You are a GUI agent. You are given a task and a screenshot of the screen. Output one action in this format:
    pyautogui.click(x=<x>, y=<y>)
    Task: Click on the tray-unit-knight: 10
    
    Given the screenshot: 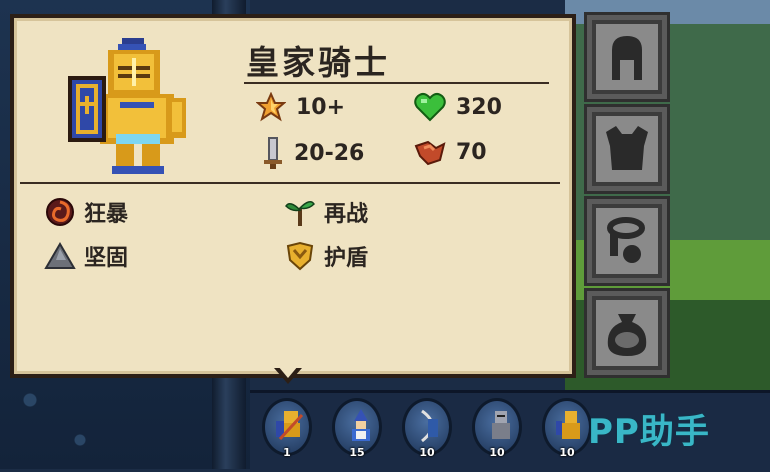 What is the action you would take?
    pyautogui.click(x=567, y=428)
    